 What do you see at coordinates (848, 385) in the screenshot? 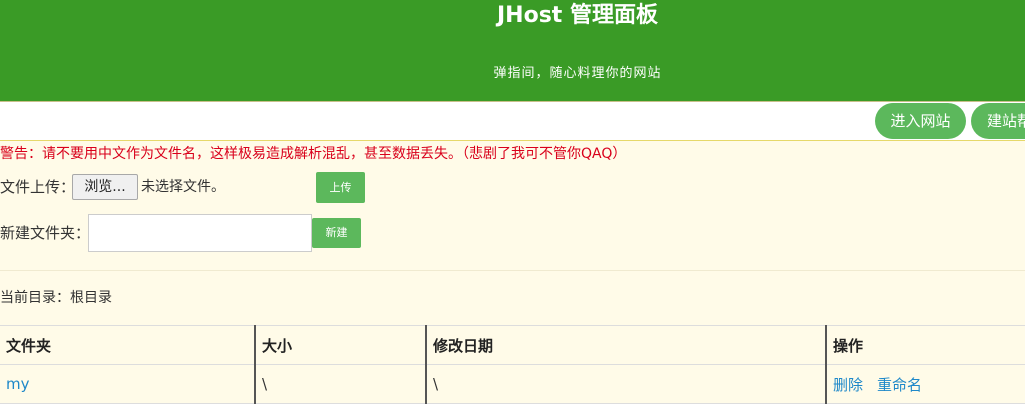
I see `delete-link: 删除` at bounding box center [848, 385].